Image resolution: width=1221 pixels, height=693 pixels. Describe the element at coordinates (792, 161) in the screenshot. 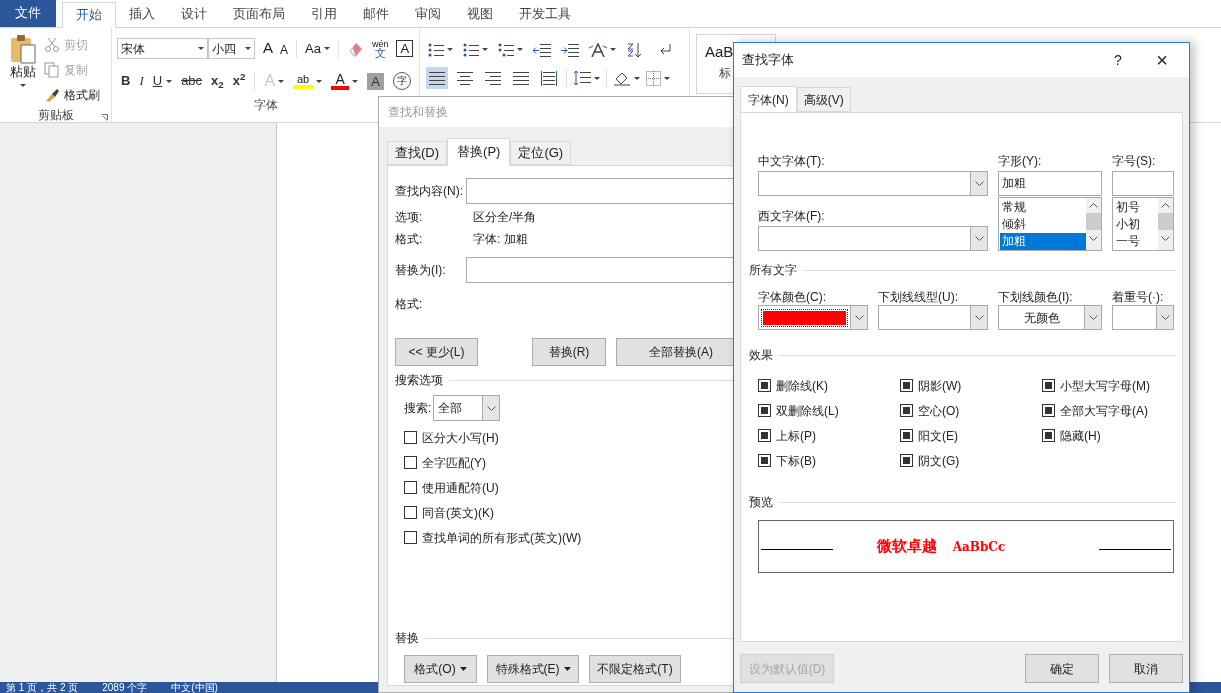

I see `field-label: 中文字体(T):` at that location.